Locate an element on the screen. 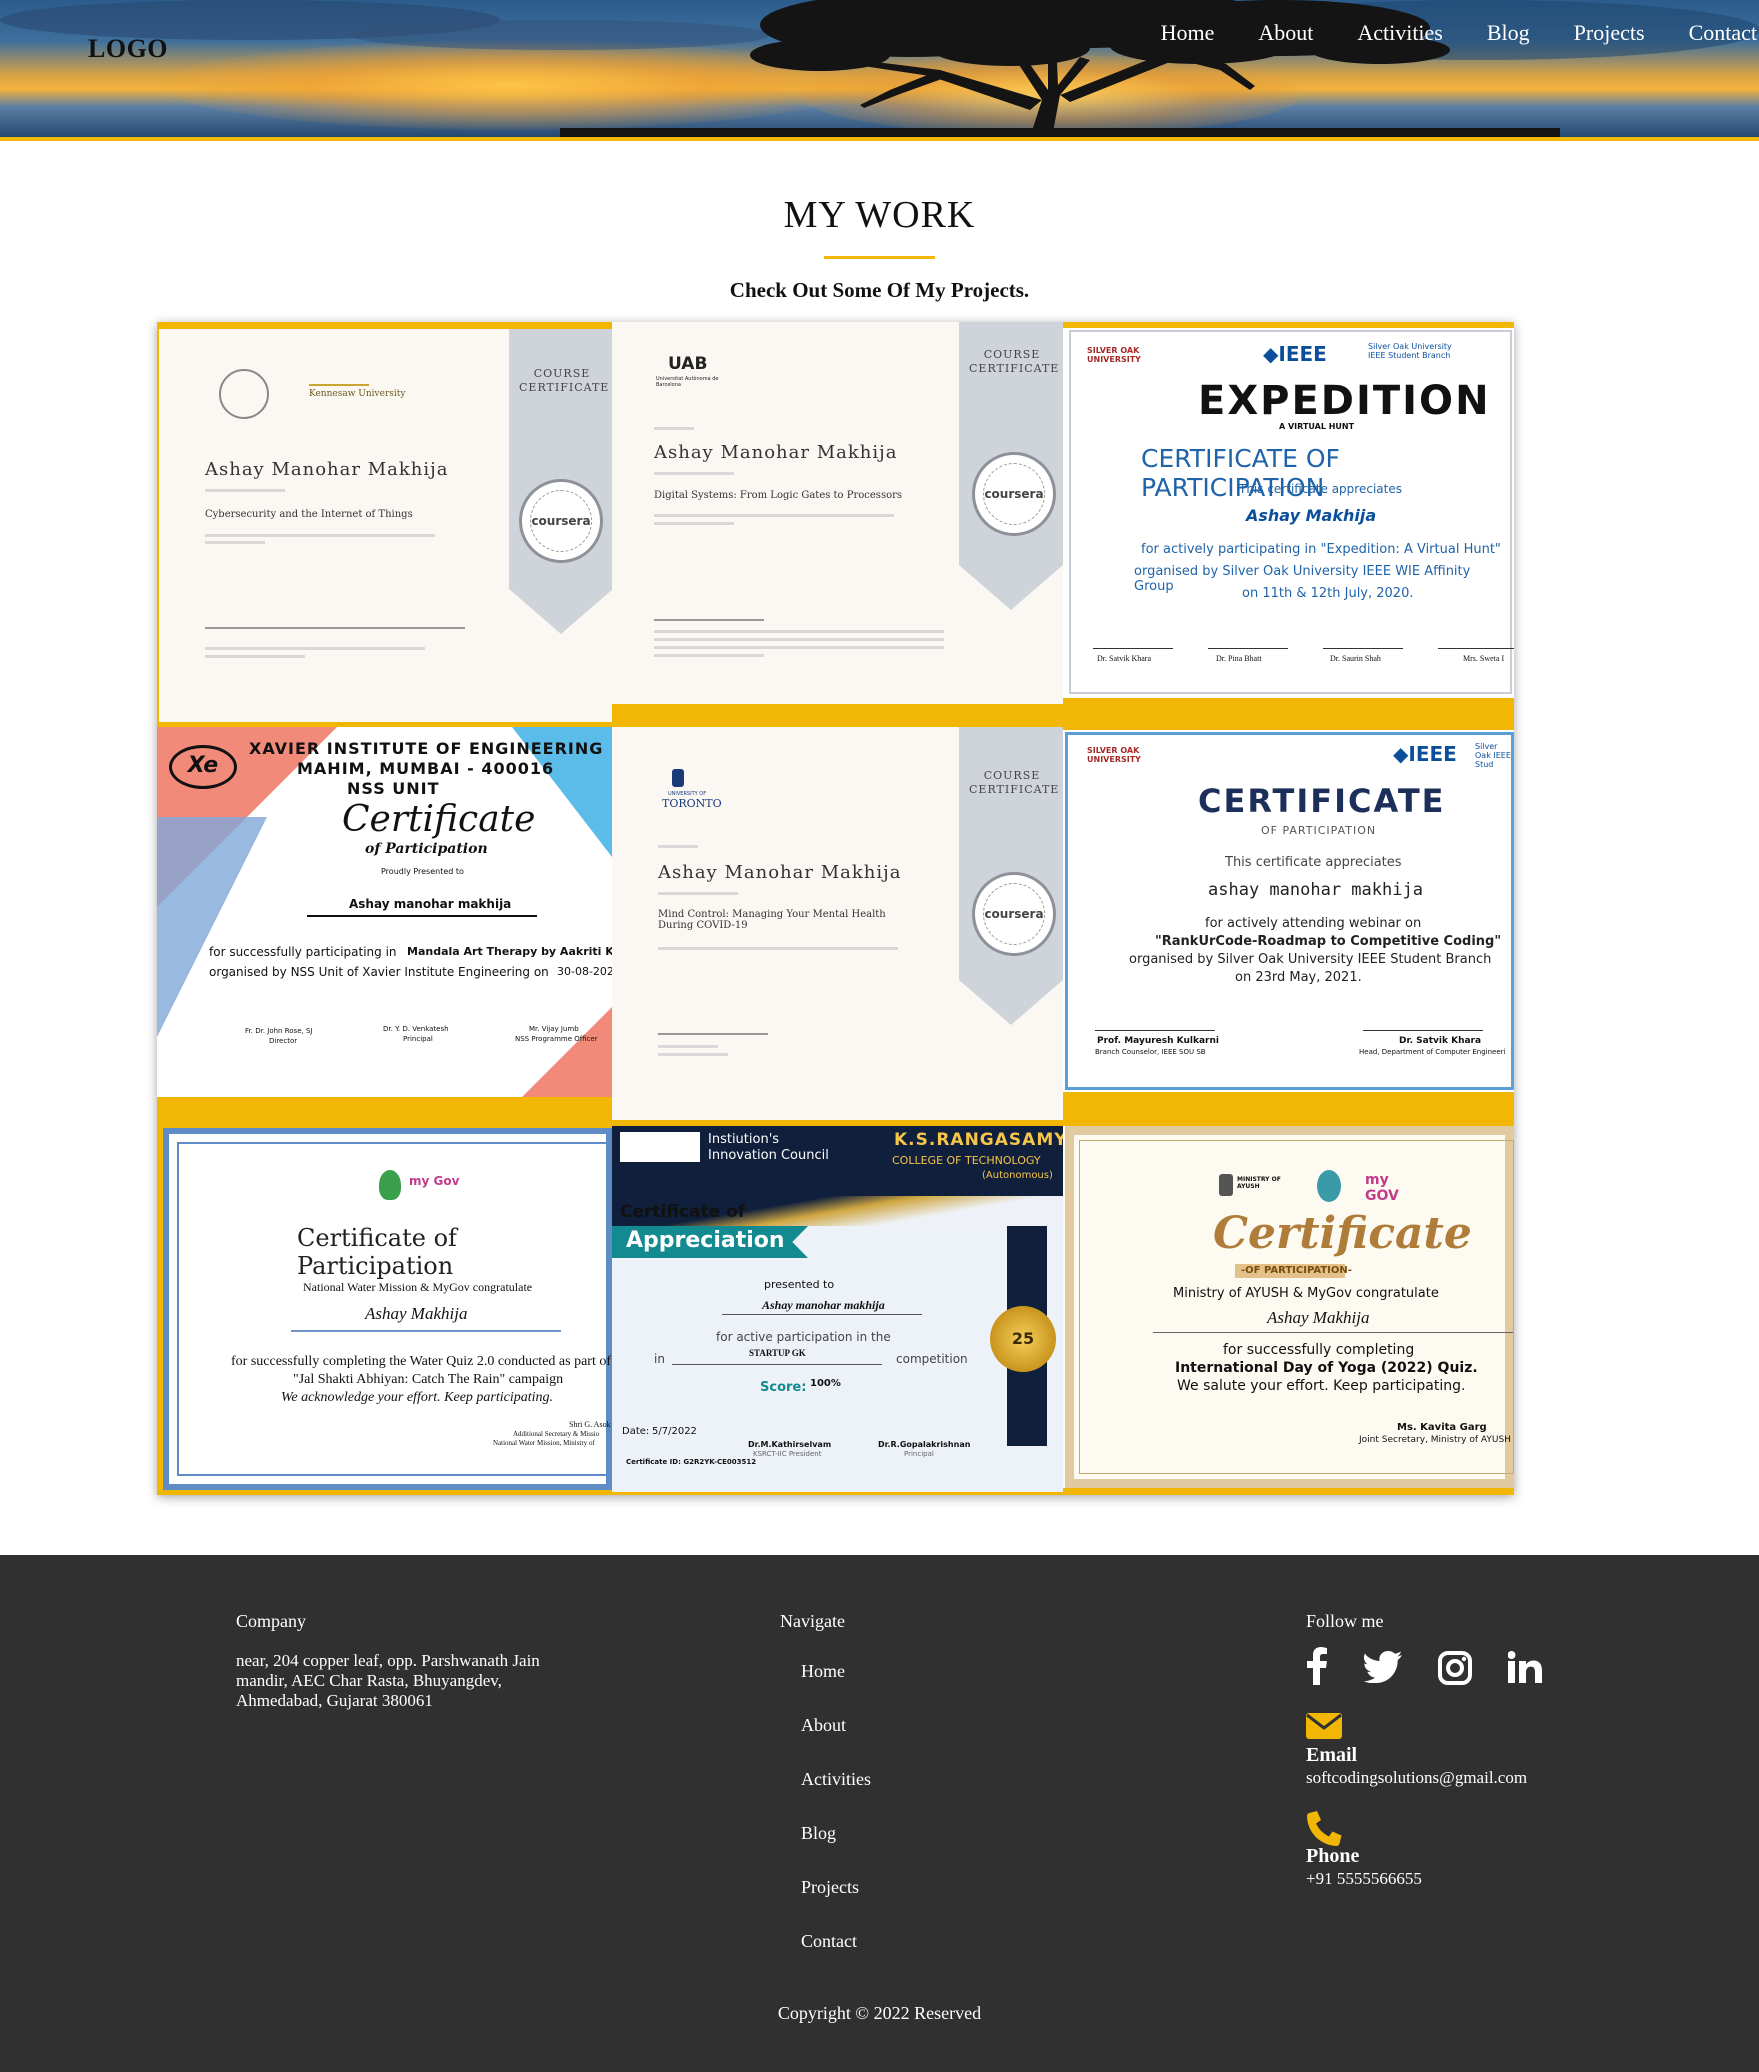 This screenshot has width=1759, height=2072. college-logo: Xe is located at coordinates (203, 767).